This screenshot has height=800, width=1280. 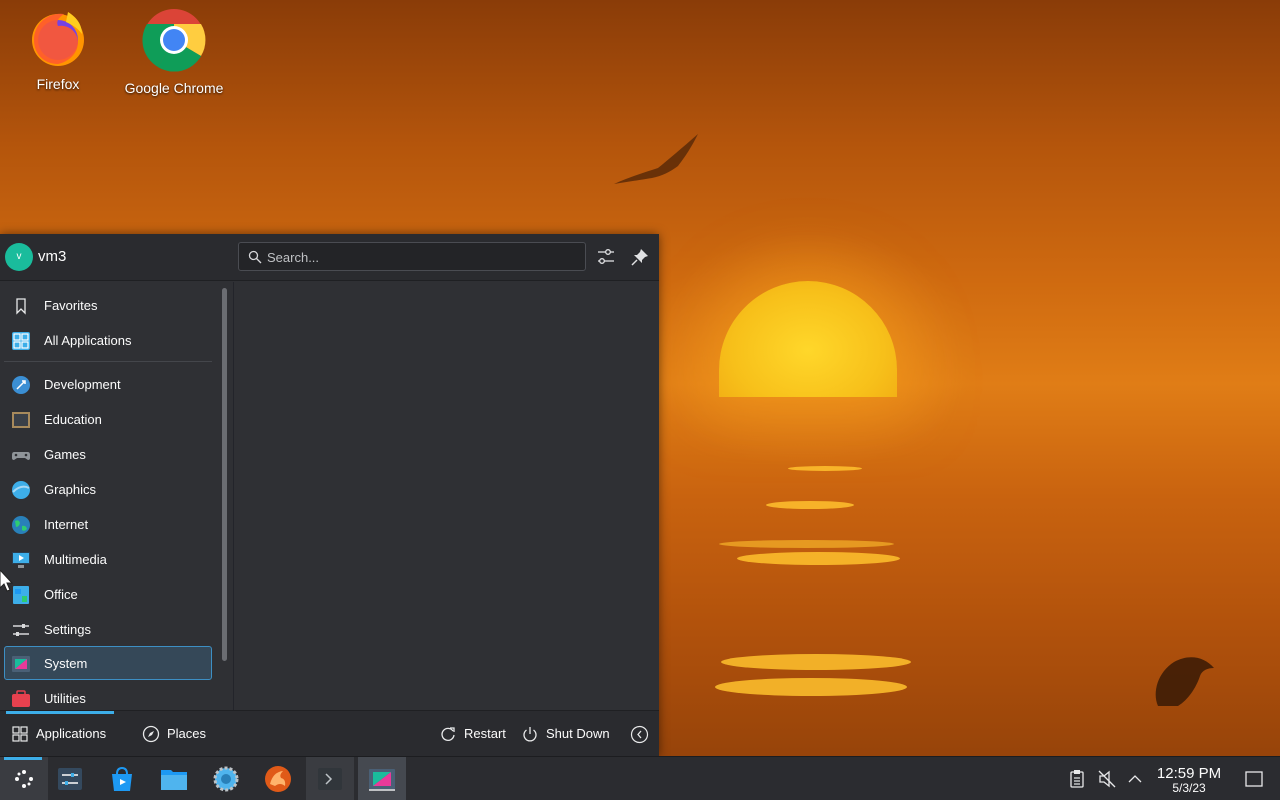 I want to click on education-icon, so click(x=21, y=420).